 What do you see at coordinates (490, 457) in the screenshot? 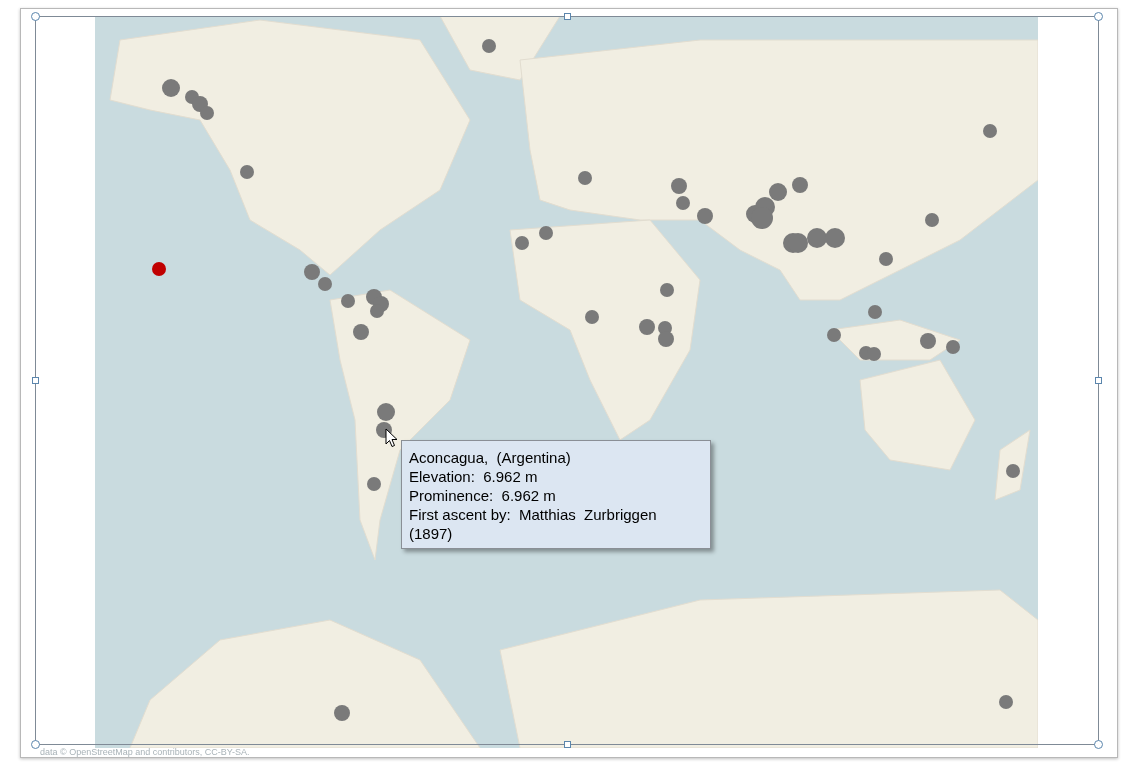
I see `tooltip-line: Aconcagua, (Argentina)` at bounding box center [490, 457].